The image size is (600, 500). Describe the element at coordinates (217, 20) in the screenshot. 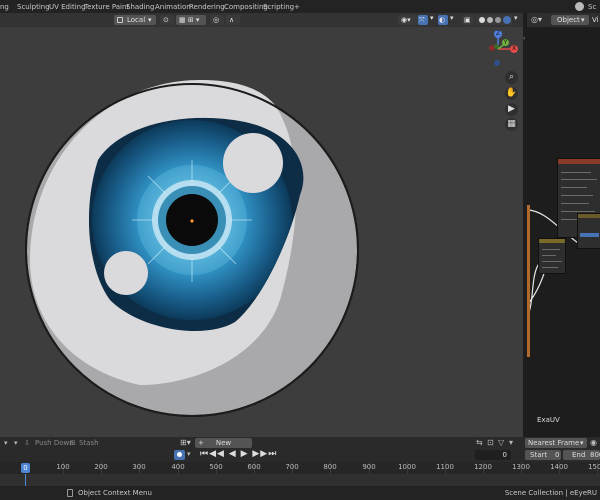

I see `proportional-edit-button: ◎` at that location.